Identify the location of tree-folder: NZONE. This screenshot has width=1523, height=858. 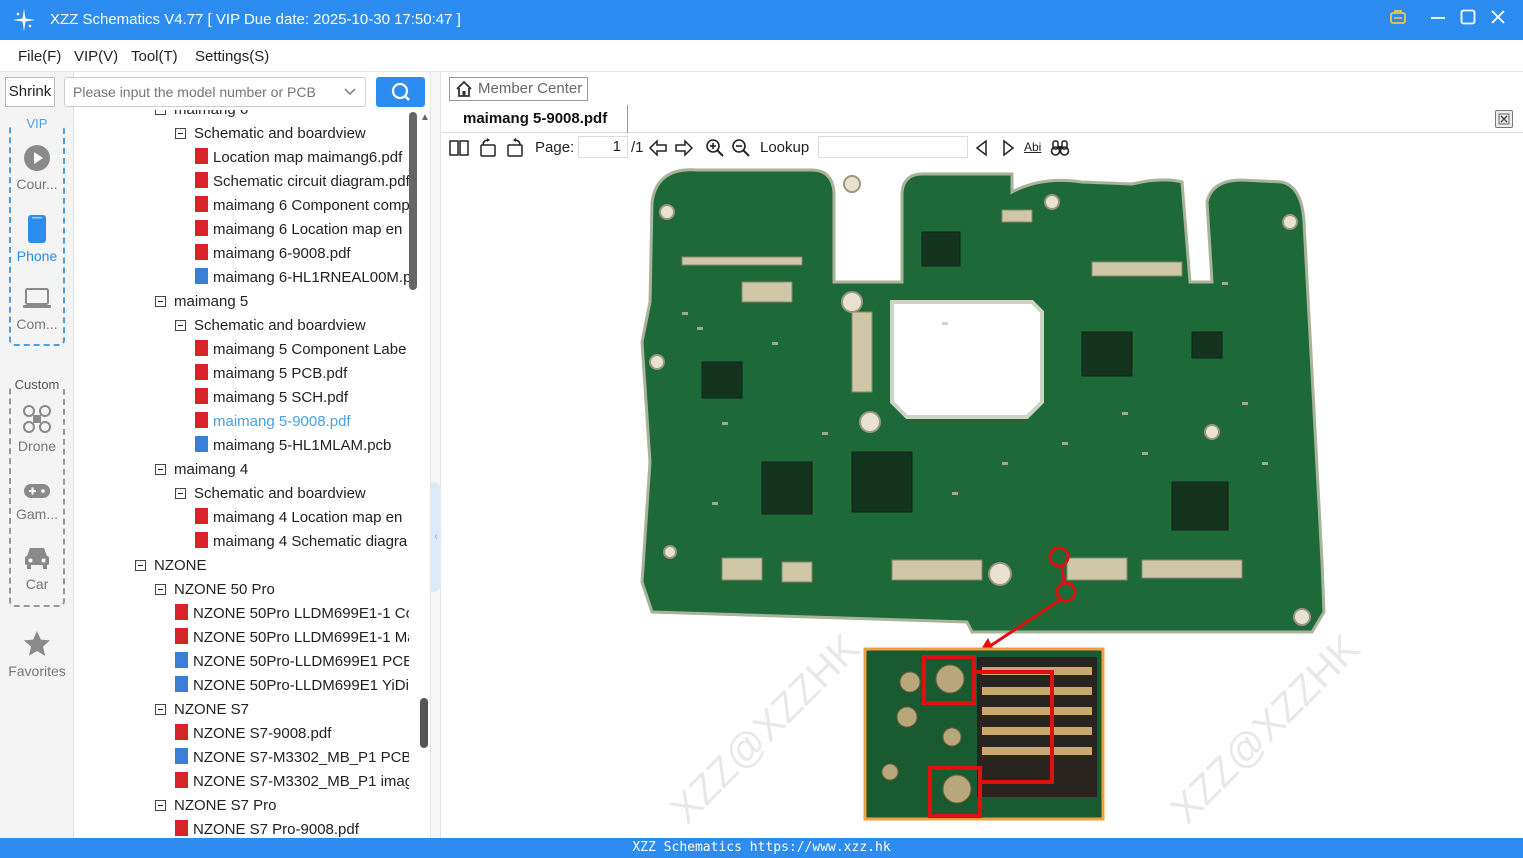
(272, 566).